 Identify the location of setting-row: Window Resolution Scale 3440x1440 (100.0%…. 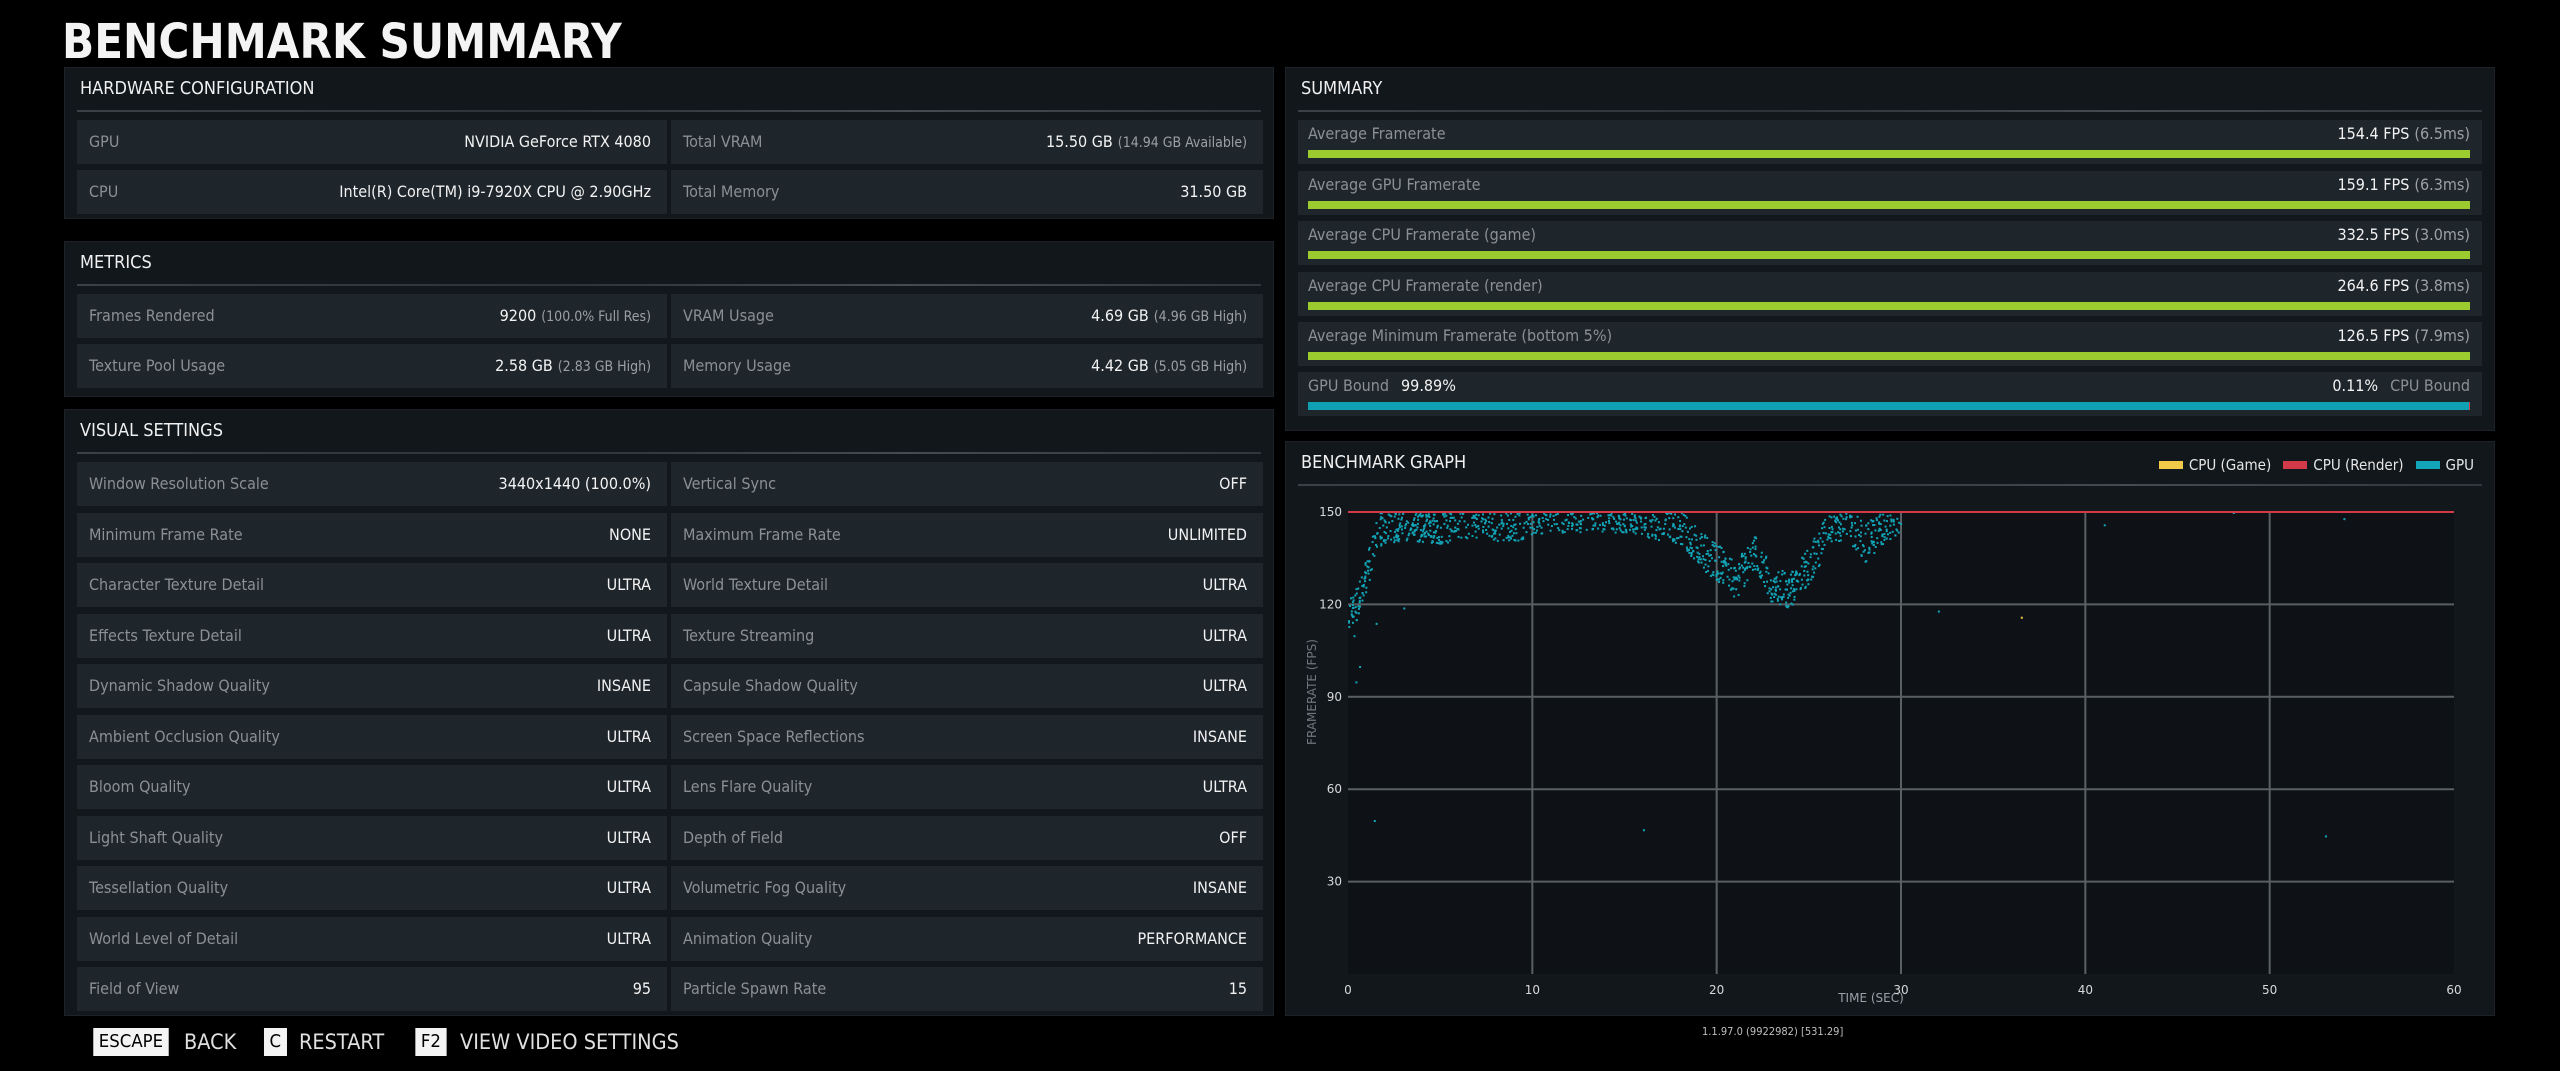
(372, 484).